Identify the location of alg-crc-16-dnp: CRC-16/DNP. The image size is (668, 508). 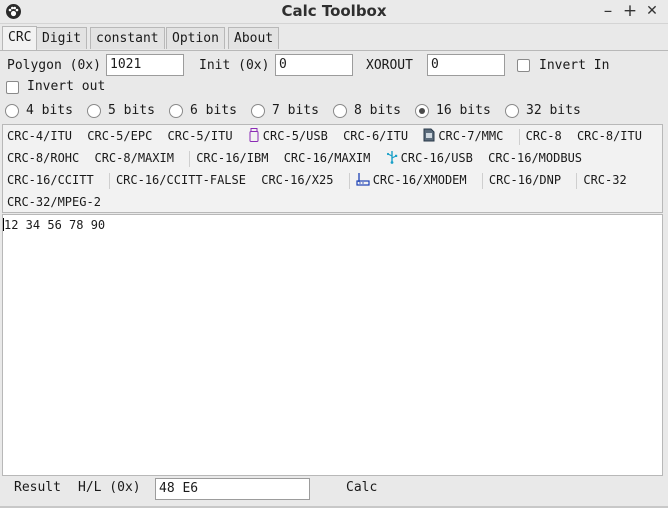
(525, 180).